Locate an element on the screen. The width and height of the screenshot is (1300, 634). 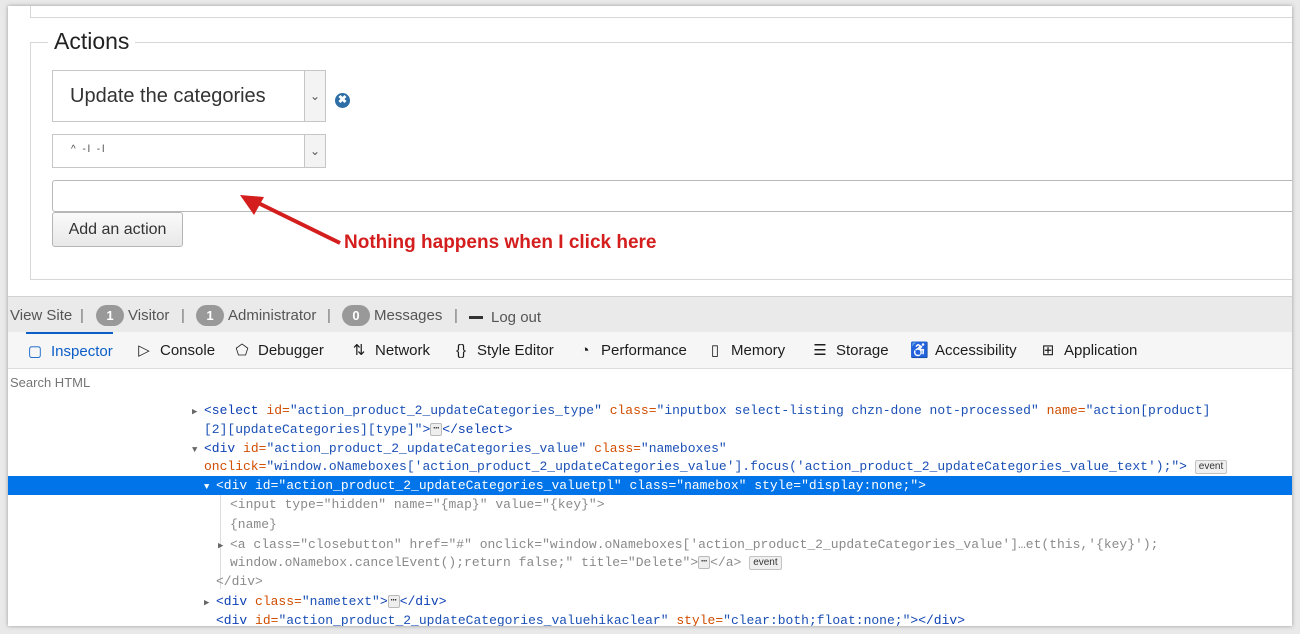
tab-console: ▷ Console is located at coordinates (175, 350).